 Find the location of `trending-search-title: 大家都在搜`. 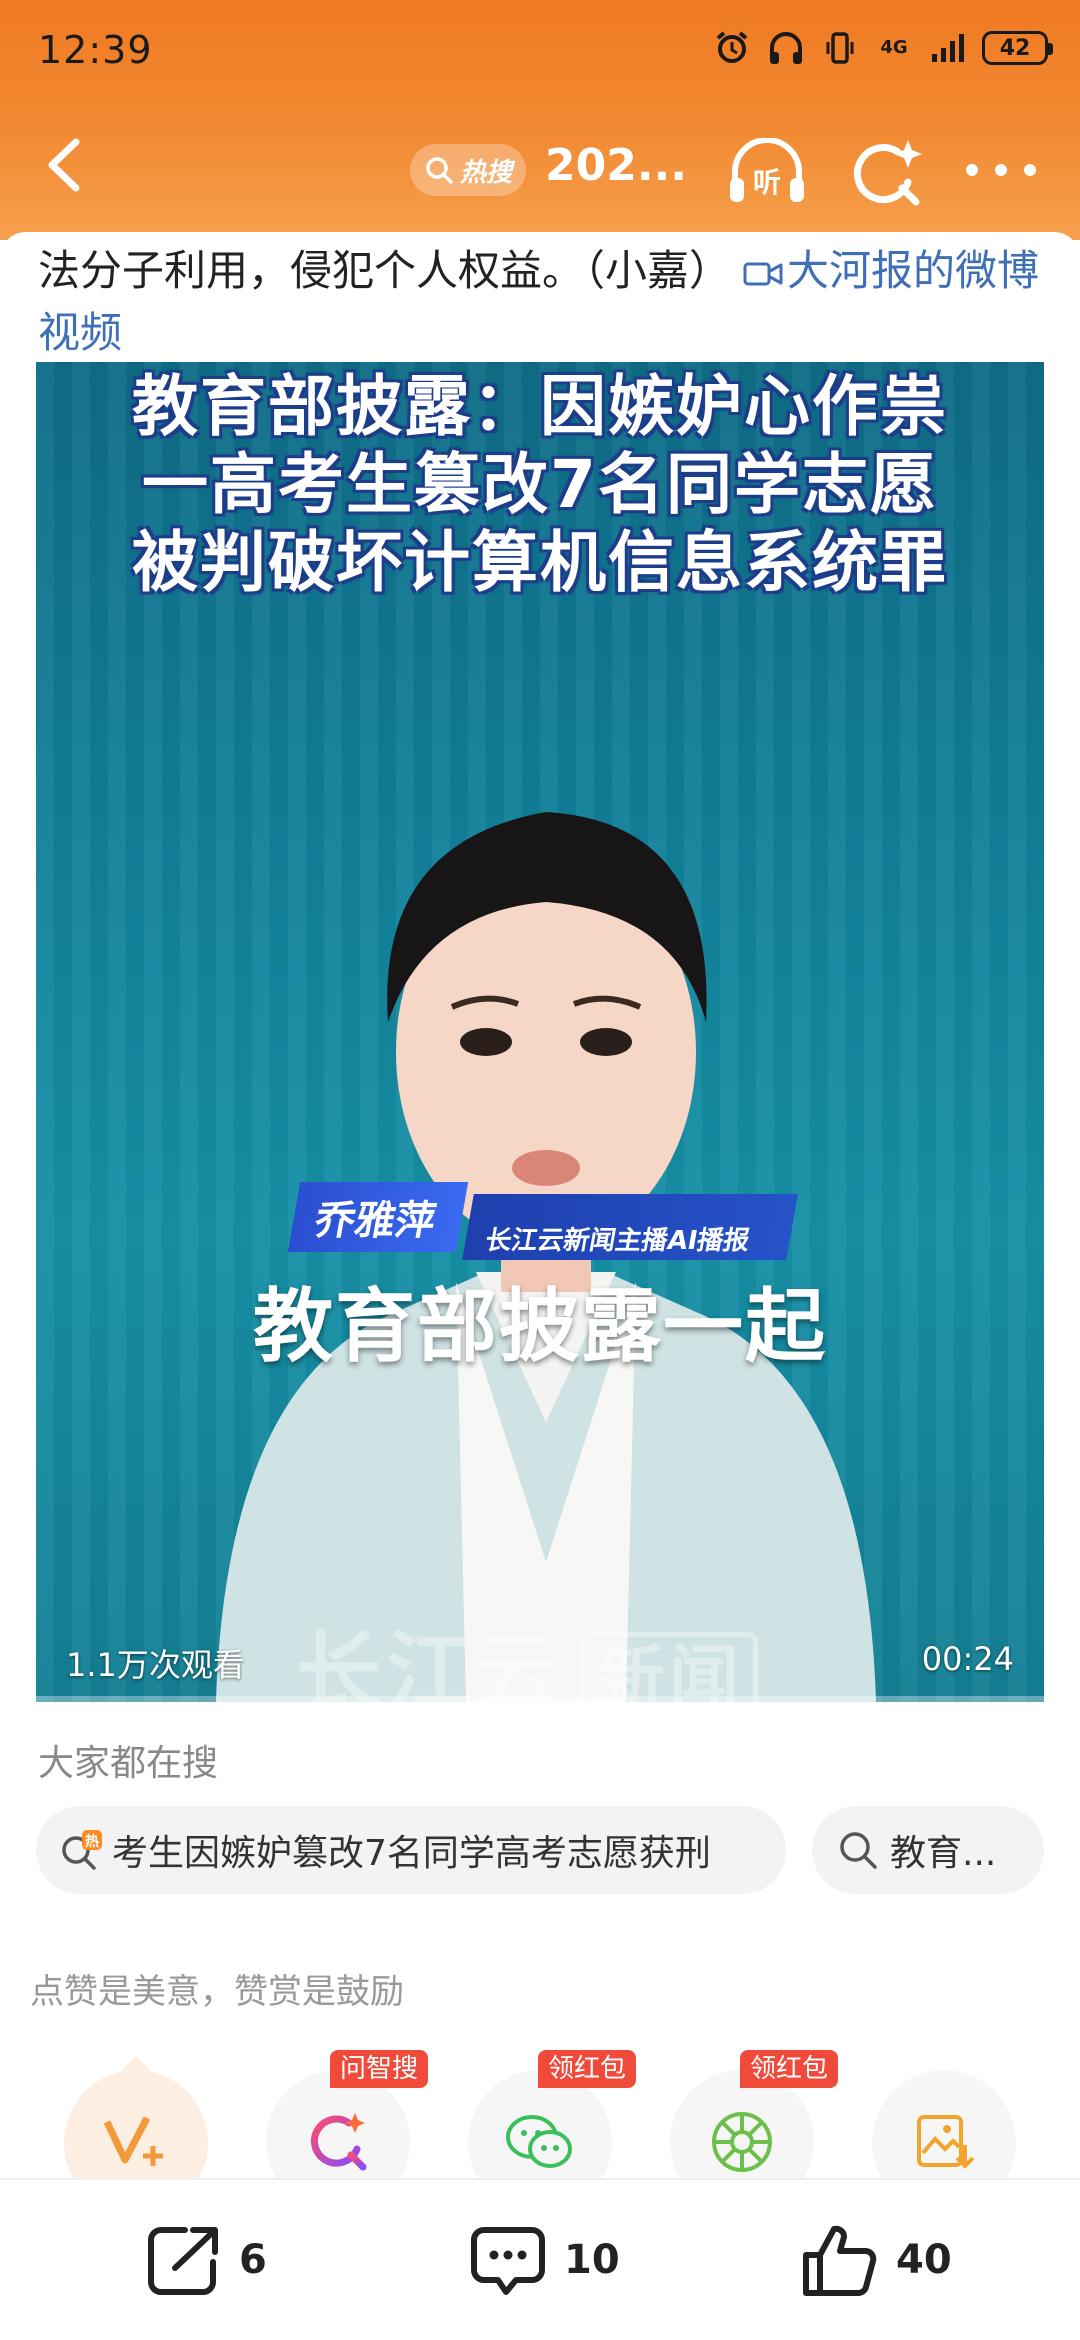

trending-search-title: 大家都在搜 is located at coordinates (128, 1763).